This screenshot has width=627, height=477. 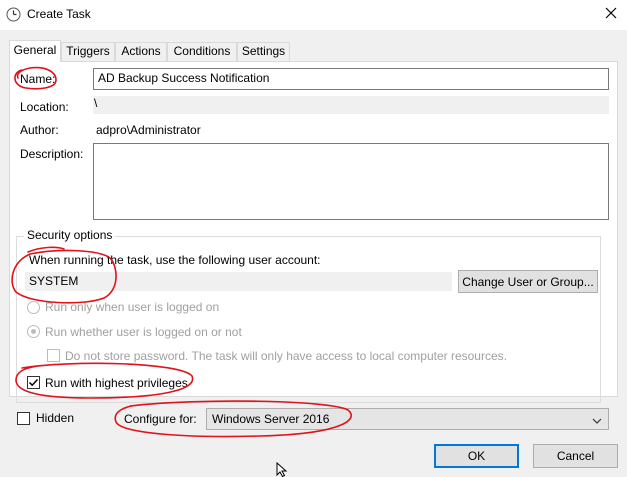 What do you see at coordinates (597, 421) in the screenshot?
I see `chevron-down-icon` at bounding box center [597, 421].